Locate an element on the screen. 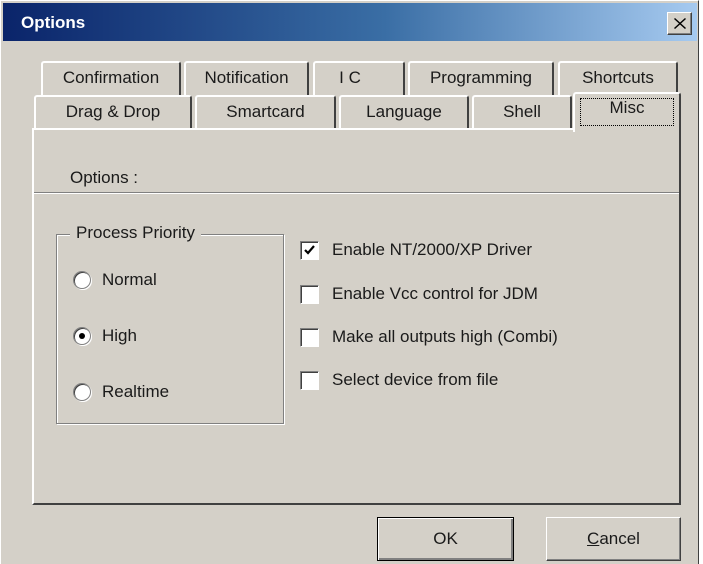  tab-drag-drop: Drag & Drop is located at coordinates (113, 112).